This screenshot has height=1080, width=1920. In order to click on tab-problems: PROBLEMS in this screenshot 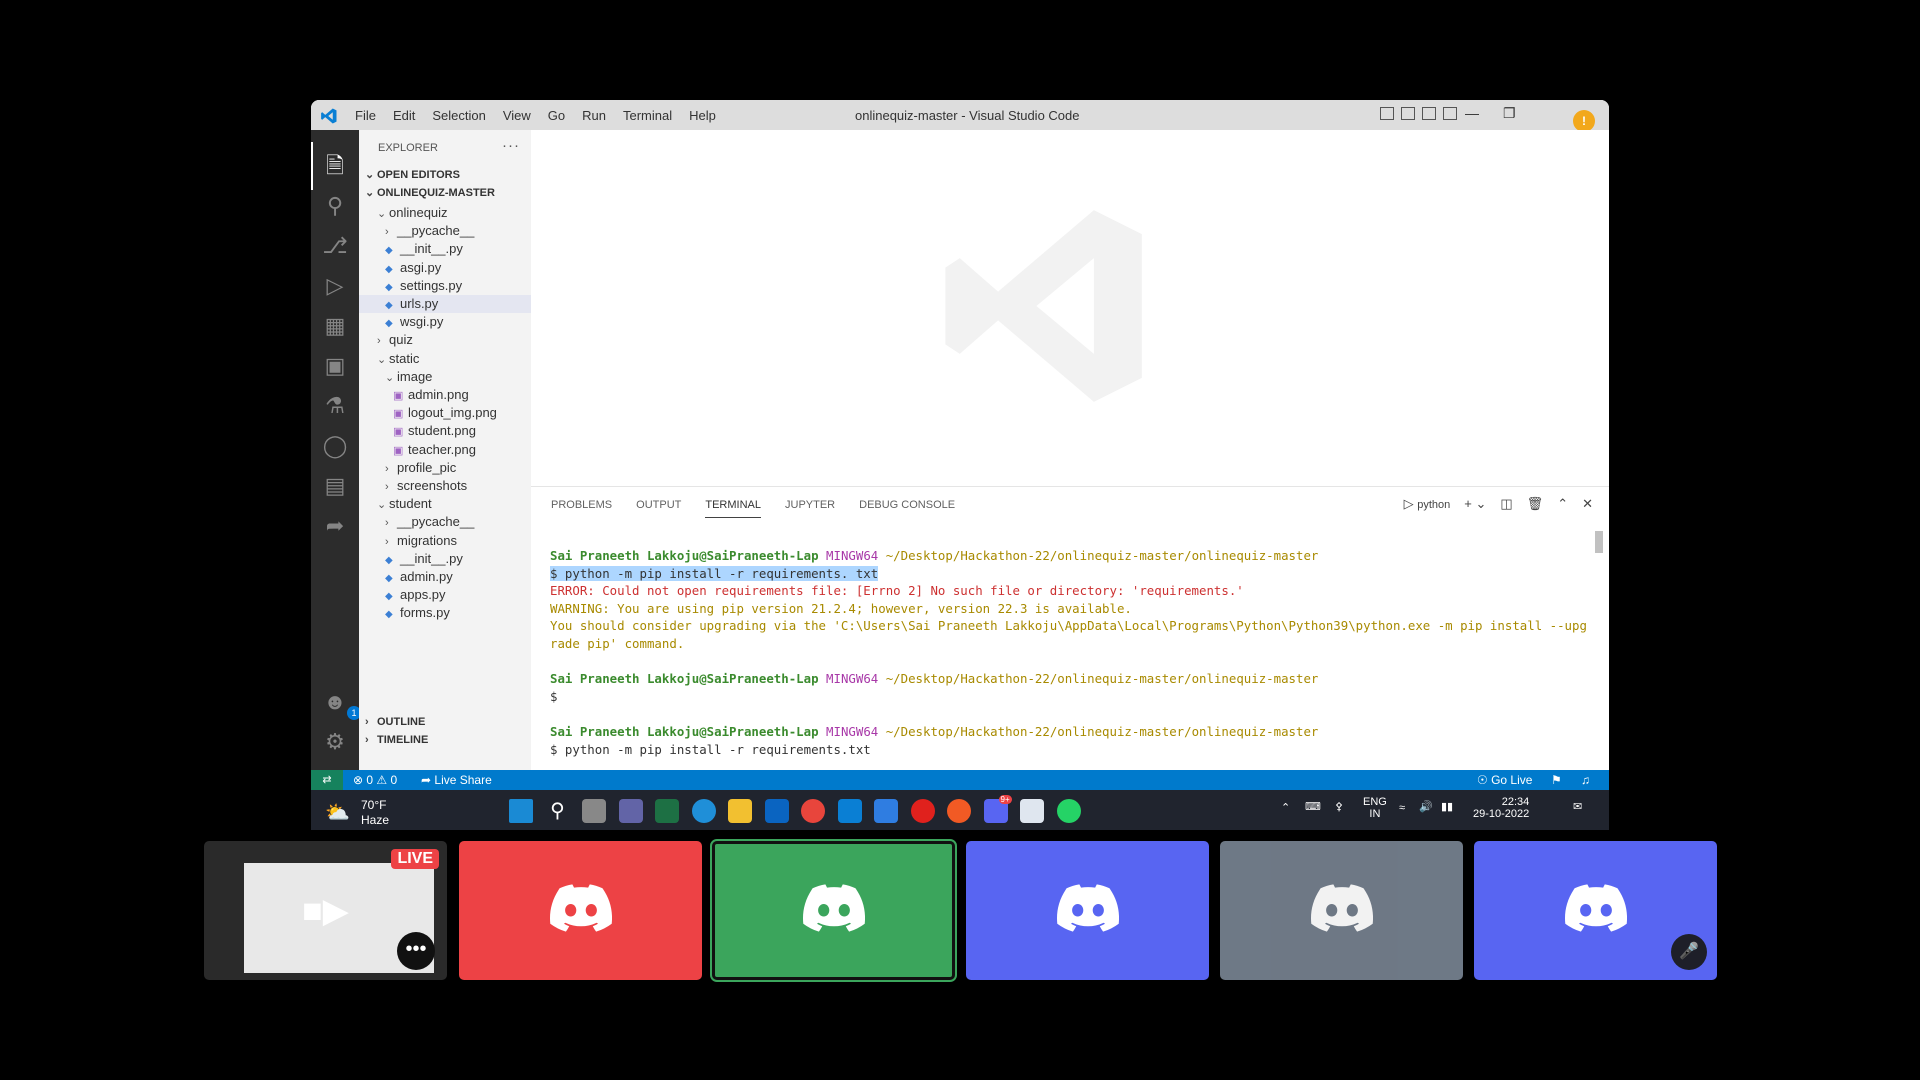, I will do `click(581, 508)`.